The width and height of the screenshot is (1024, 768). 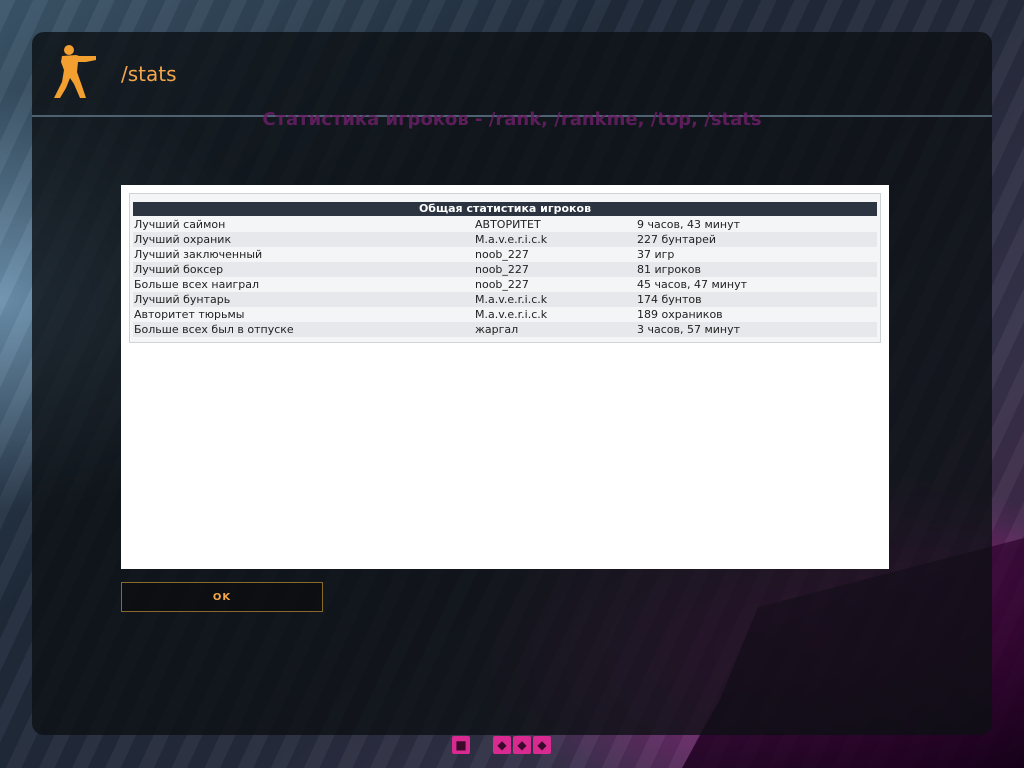 I want to click on window-title: /stats, so click(x=149, y=74).